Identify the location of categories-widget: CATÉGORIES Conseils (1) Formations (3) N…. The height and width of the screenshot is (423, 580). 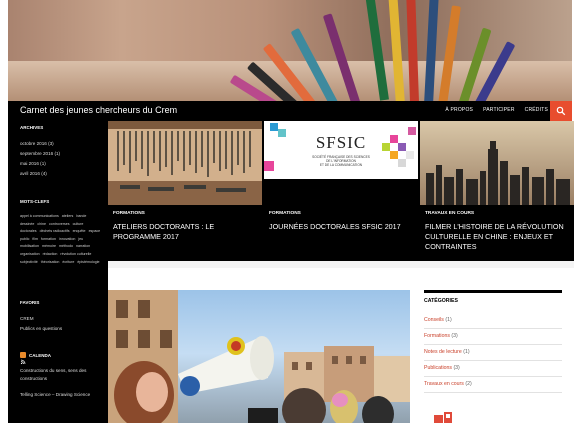
(493, 341).